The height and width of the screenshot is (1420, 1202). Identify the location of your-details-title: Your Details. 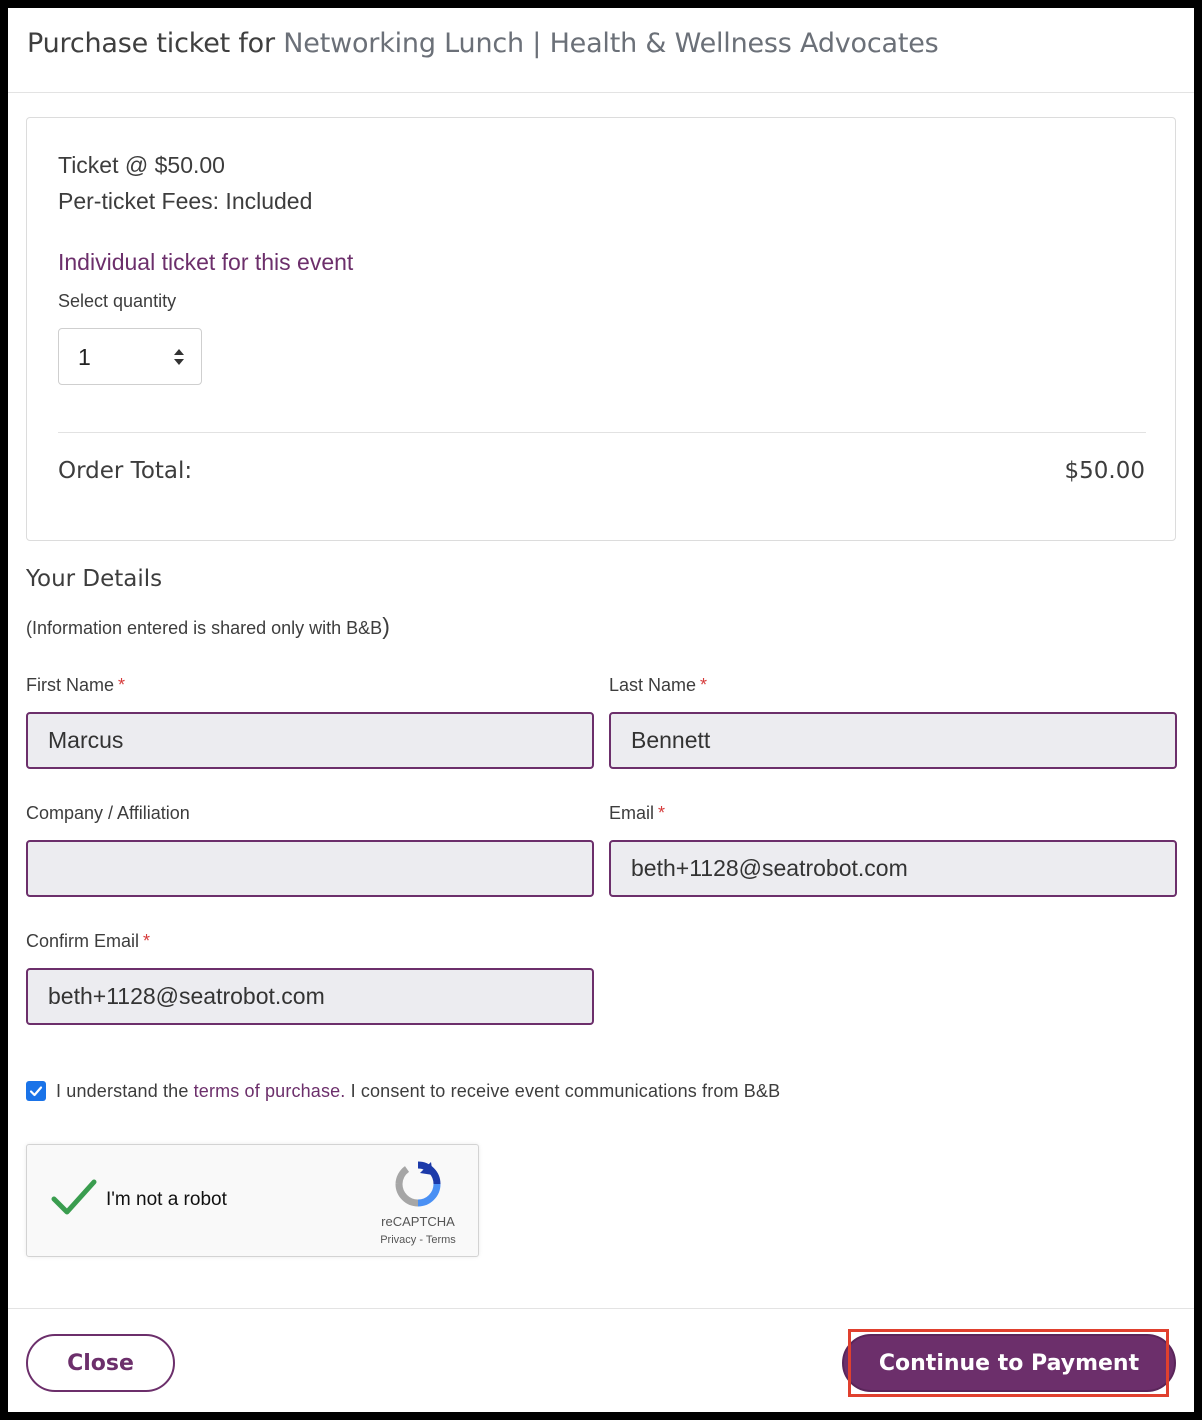
(94, 579).